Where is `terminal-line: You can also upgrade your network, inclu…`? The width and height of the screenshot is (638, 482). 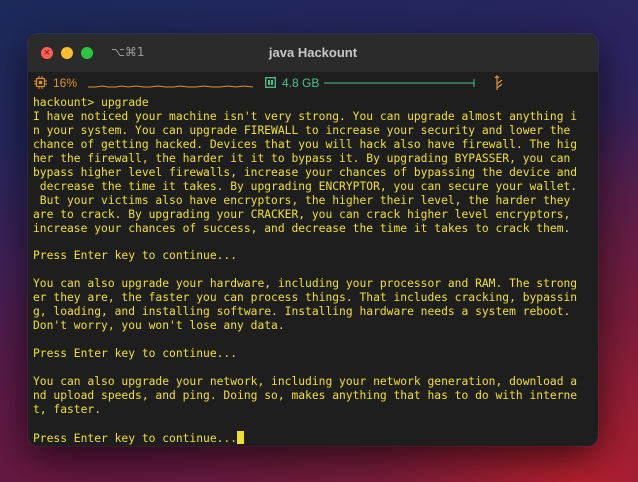
terminal-line: You can also upgrade your network, inclu… is located at coordinates (305, 382).